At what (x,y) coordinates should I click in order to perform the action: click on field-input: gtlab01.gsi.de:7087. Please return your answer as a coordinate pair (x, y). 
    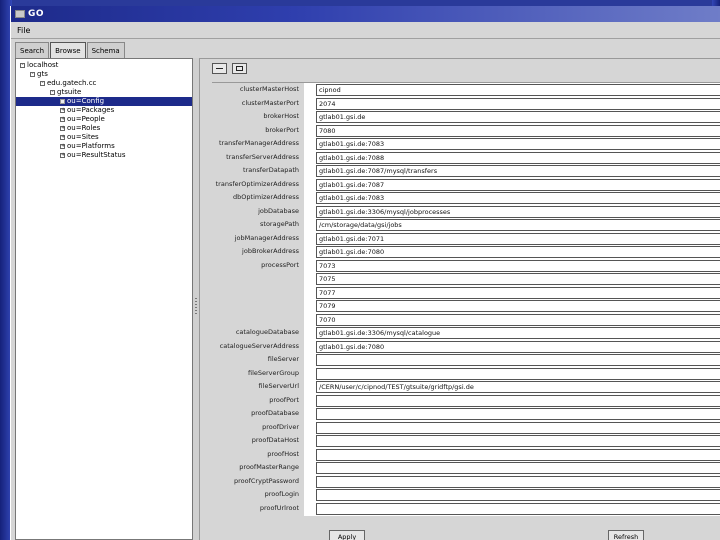
    Looking at the image, I should click on (518, 184).